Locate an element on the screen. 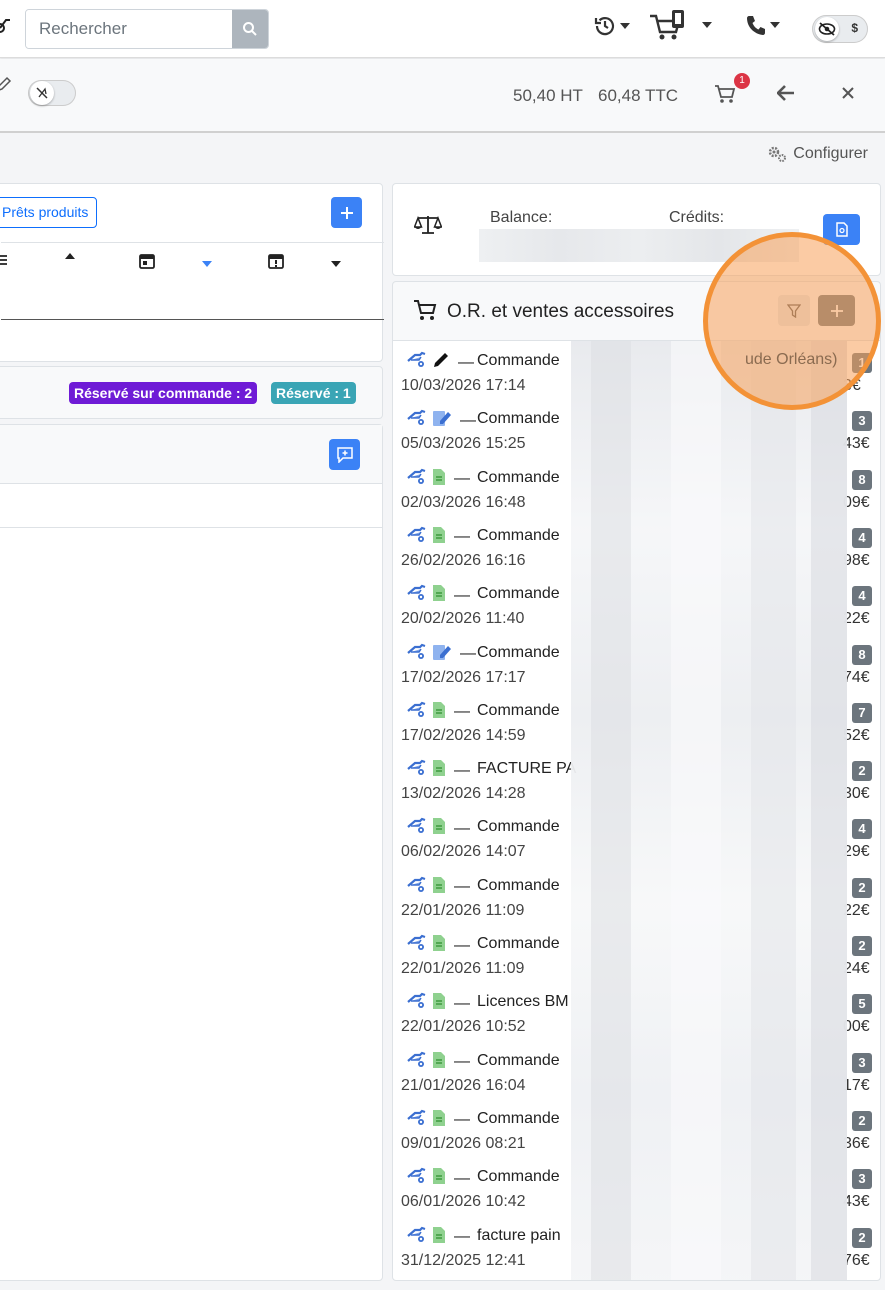 This screenshot has height=1290, width=885. loans-card: Prêts produits is located at coordinates (192, 272).